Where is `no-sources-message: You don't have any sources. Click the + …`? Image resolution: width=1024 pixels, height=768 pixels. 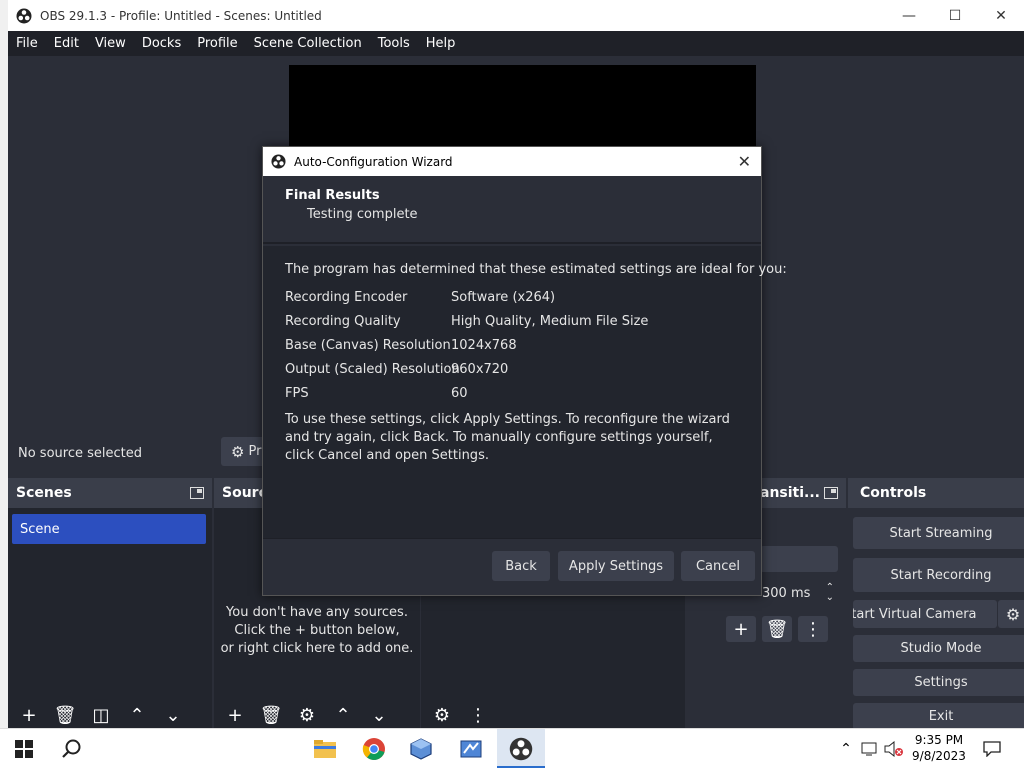 no-sources-message: You don't have any sources. Click the + … is located at coordinates (317, 630).